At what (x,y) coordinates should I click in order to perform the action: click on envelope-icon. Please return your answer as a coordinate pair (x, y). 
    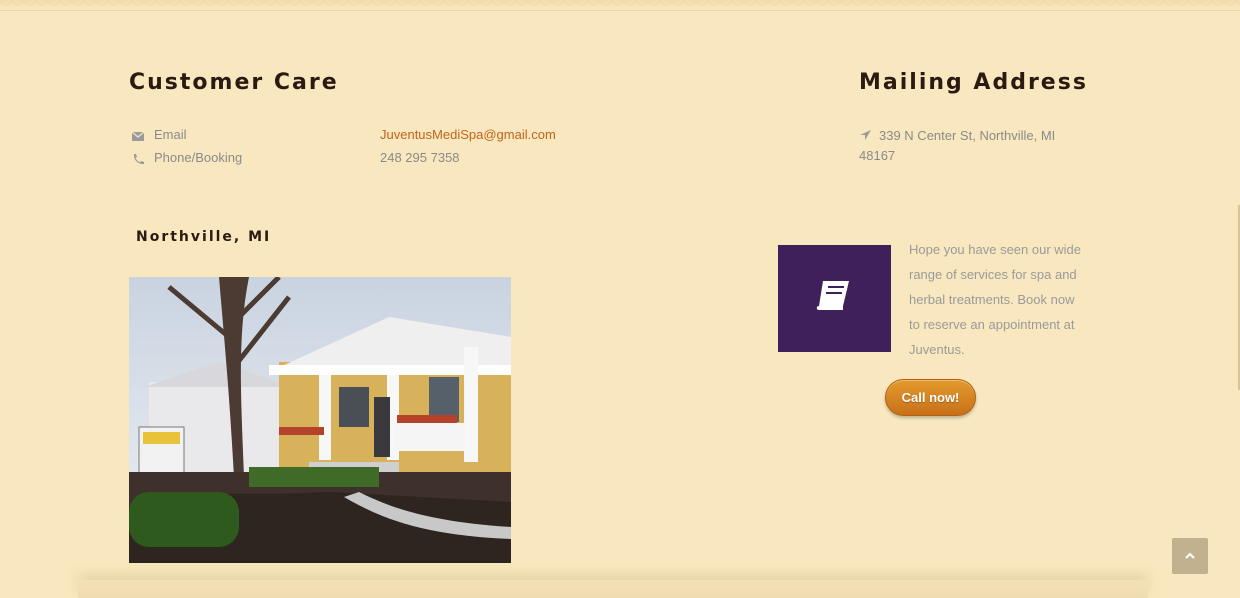
    Looking at the image, I should click on (138, 135).